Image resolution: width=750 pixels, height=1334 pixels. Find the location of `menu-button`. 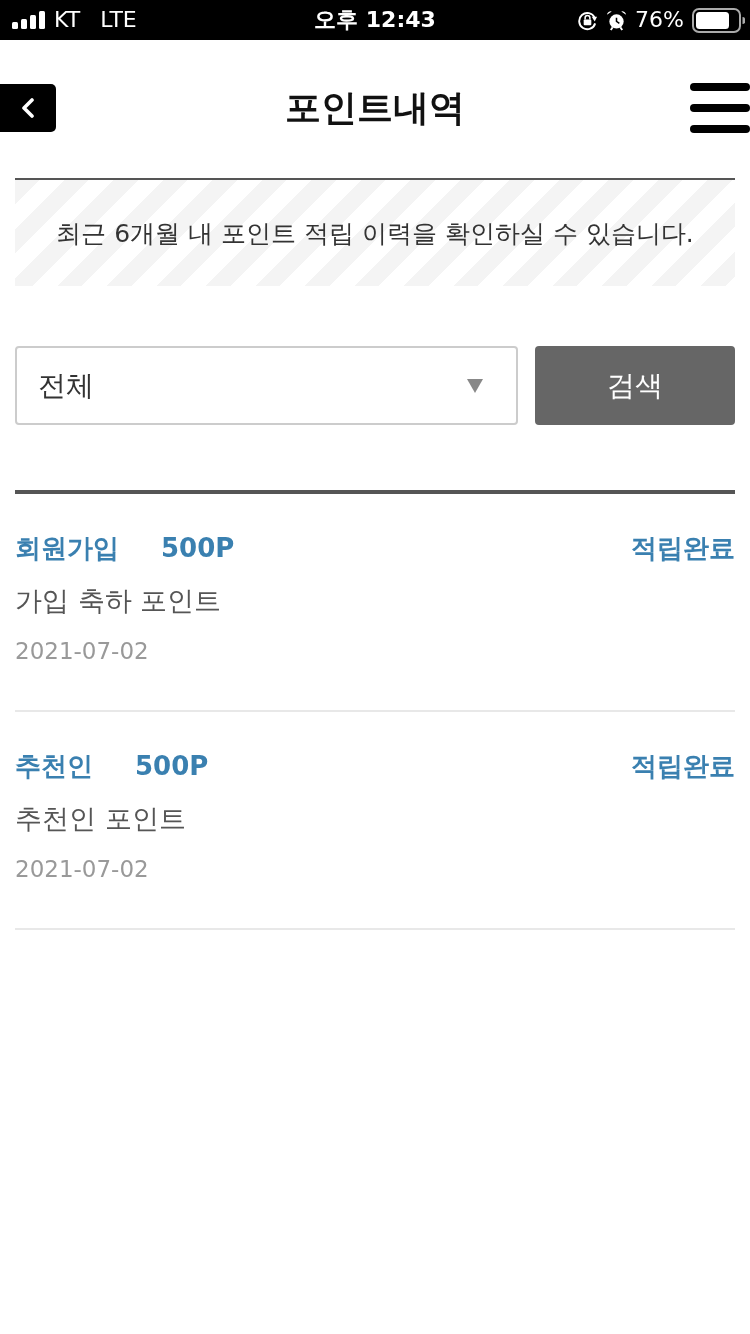

menu-button is located at coordinates (720, 108).